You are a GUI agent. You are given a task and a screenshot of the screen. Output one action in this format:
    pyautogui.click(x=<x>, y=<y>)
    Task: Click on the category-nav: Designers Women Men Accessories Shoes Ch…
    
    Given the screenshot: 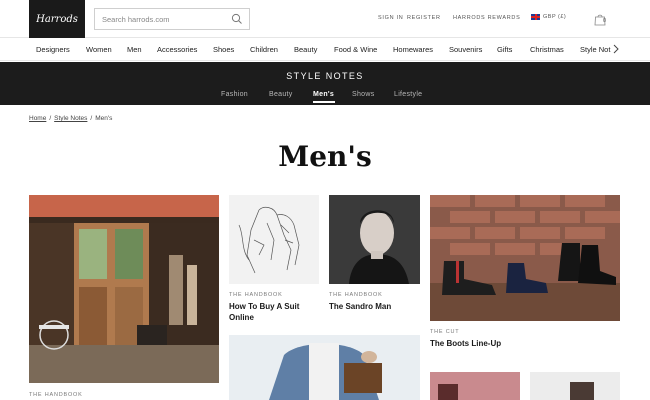 What is the action you would take?
    pyautogui.click(x=325, y=49)
    